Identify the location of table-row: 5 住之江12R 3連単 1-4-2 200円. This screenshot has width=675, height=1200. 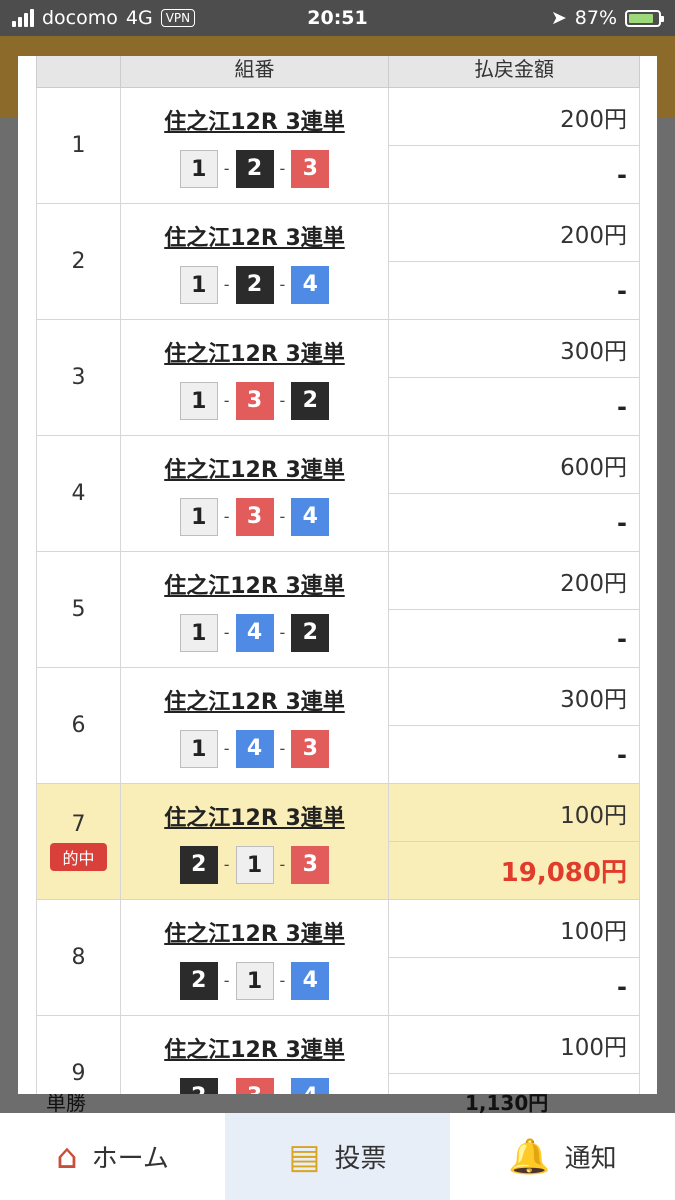
(338, 609).